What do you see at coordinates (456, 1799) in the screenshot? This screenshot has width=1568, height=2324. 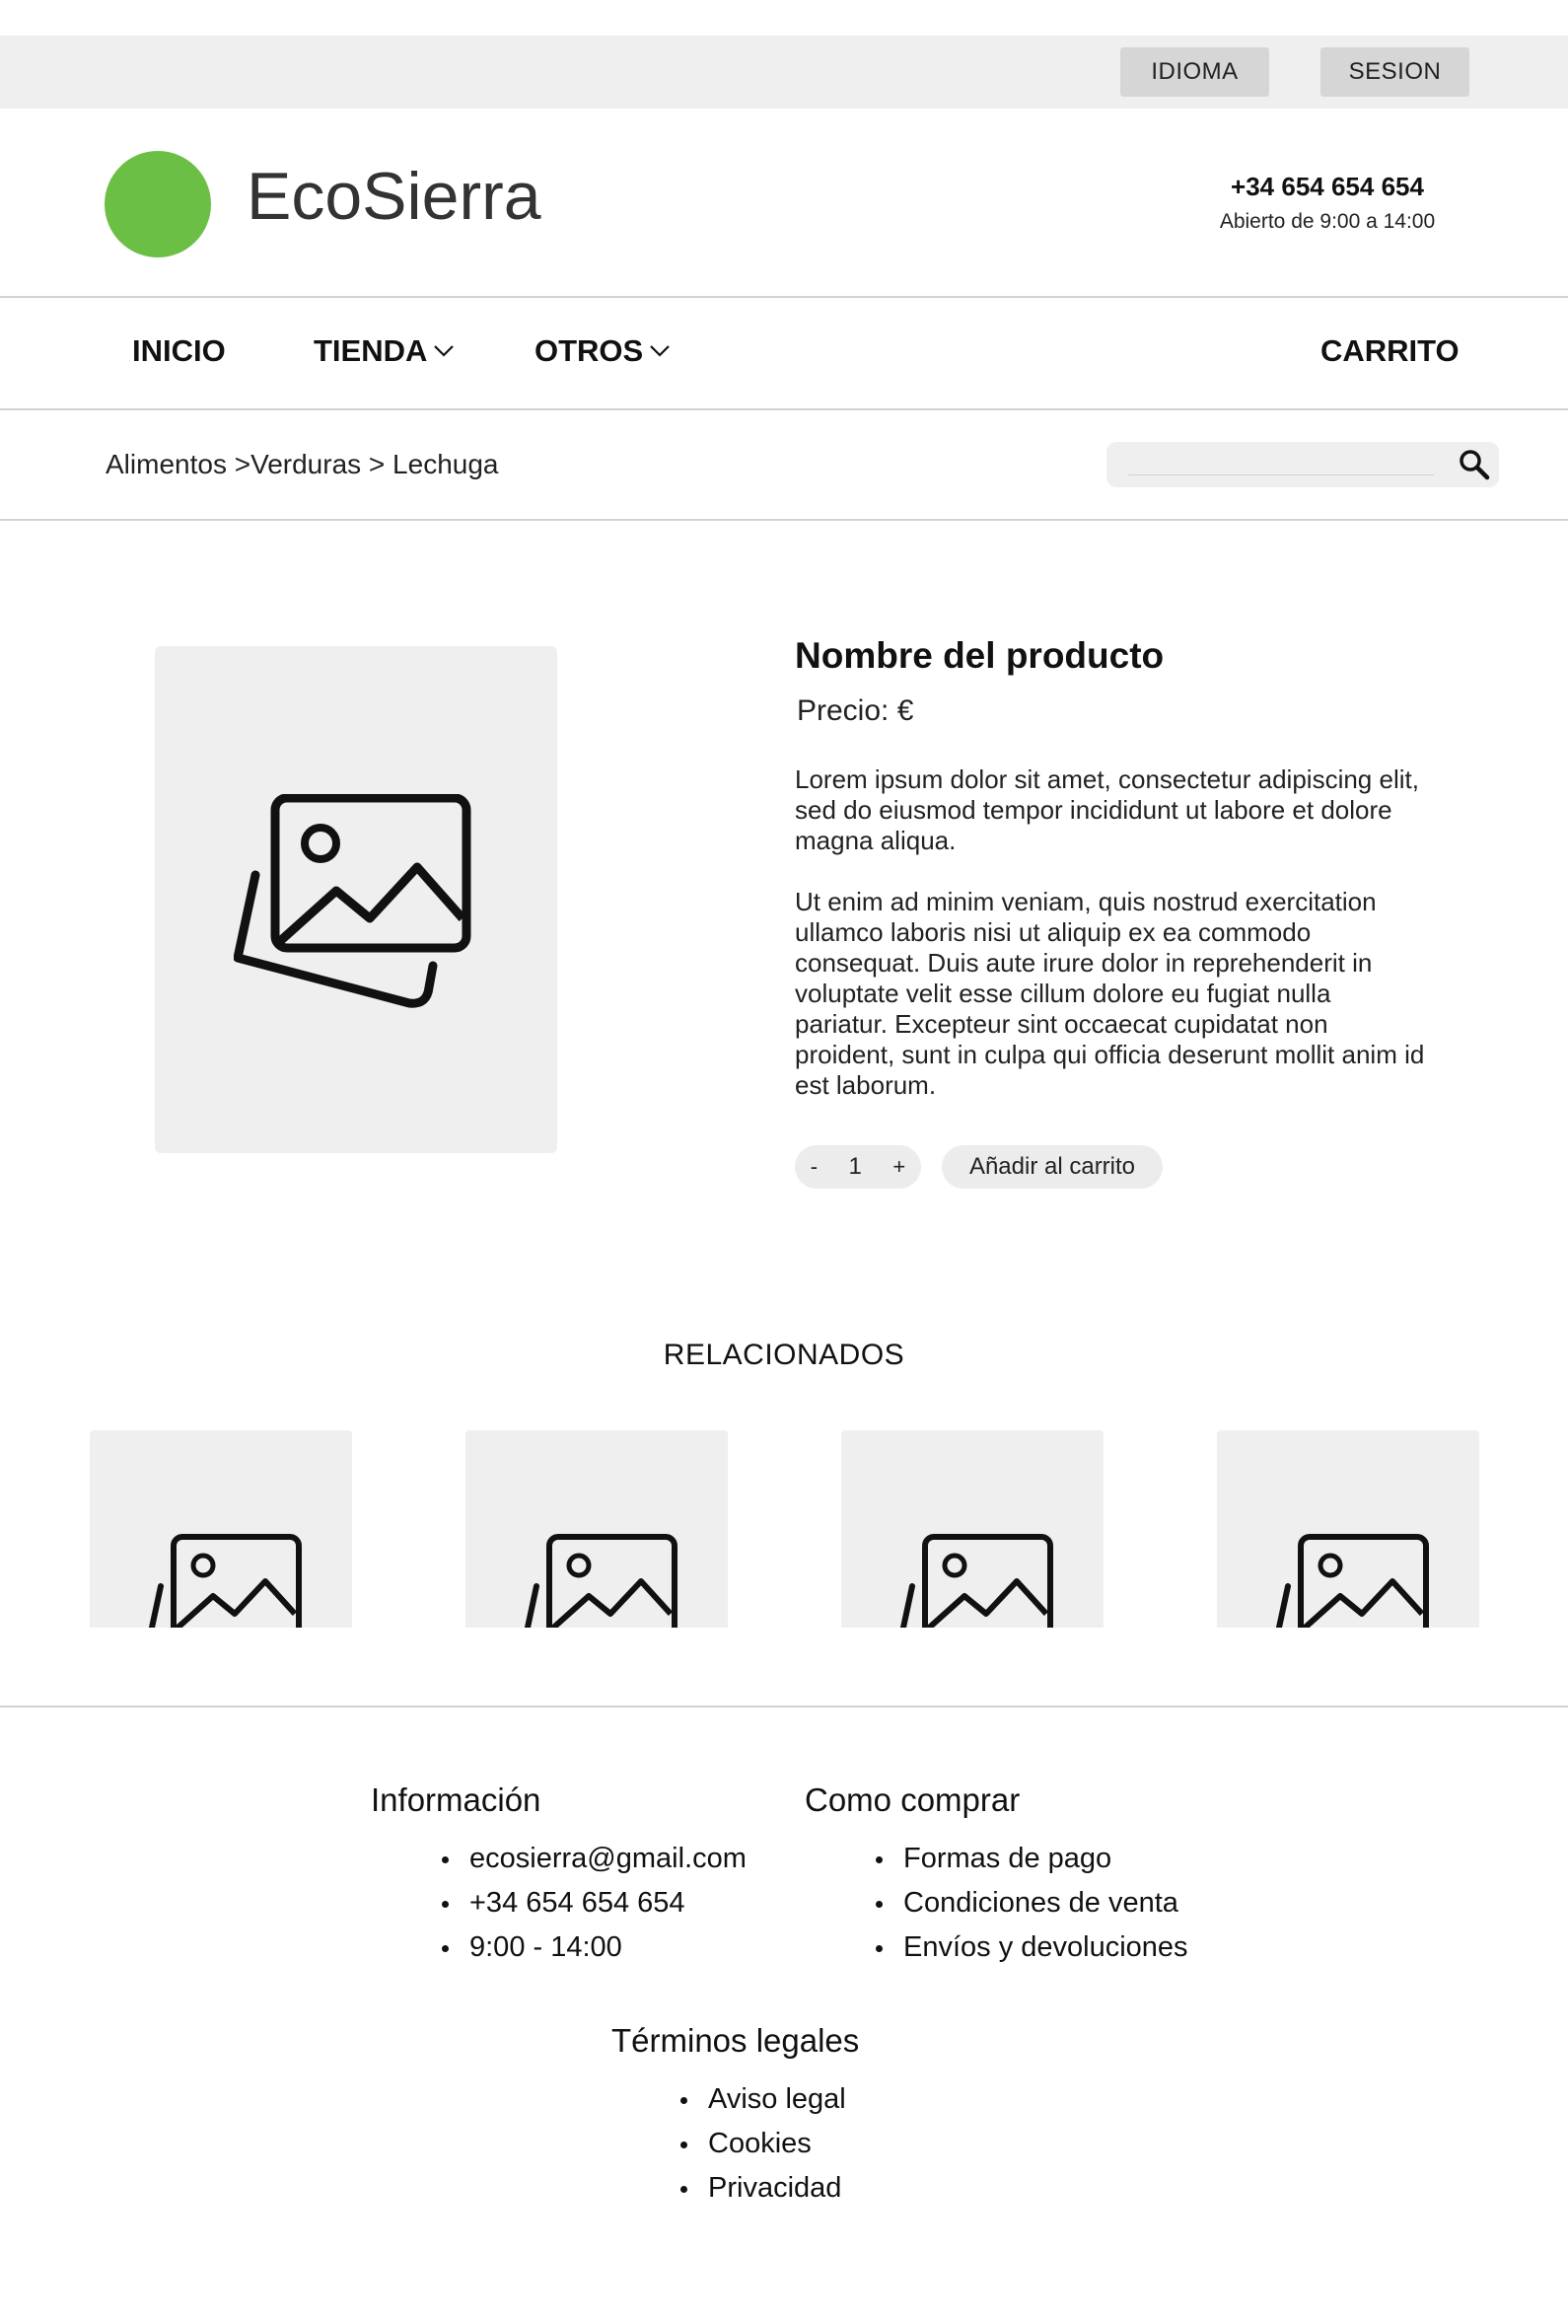 I see `footer-info-title: Información` at bounding box center [456, 1799].